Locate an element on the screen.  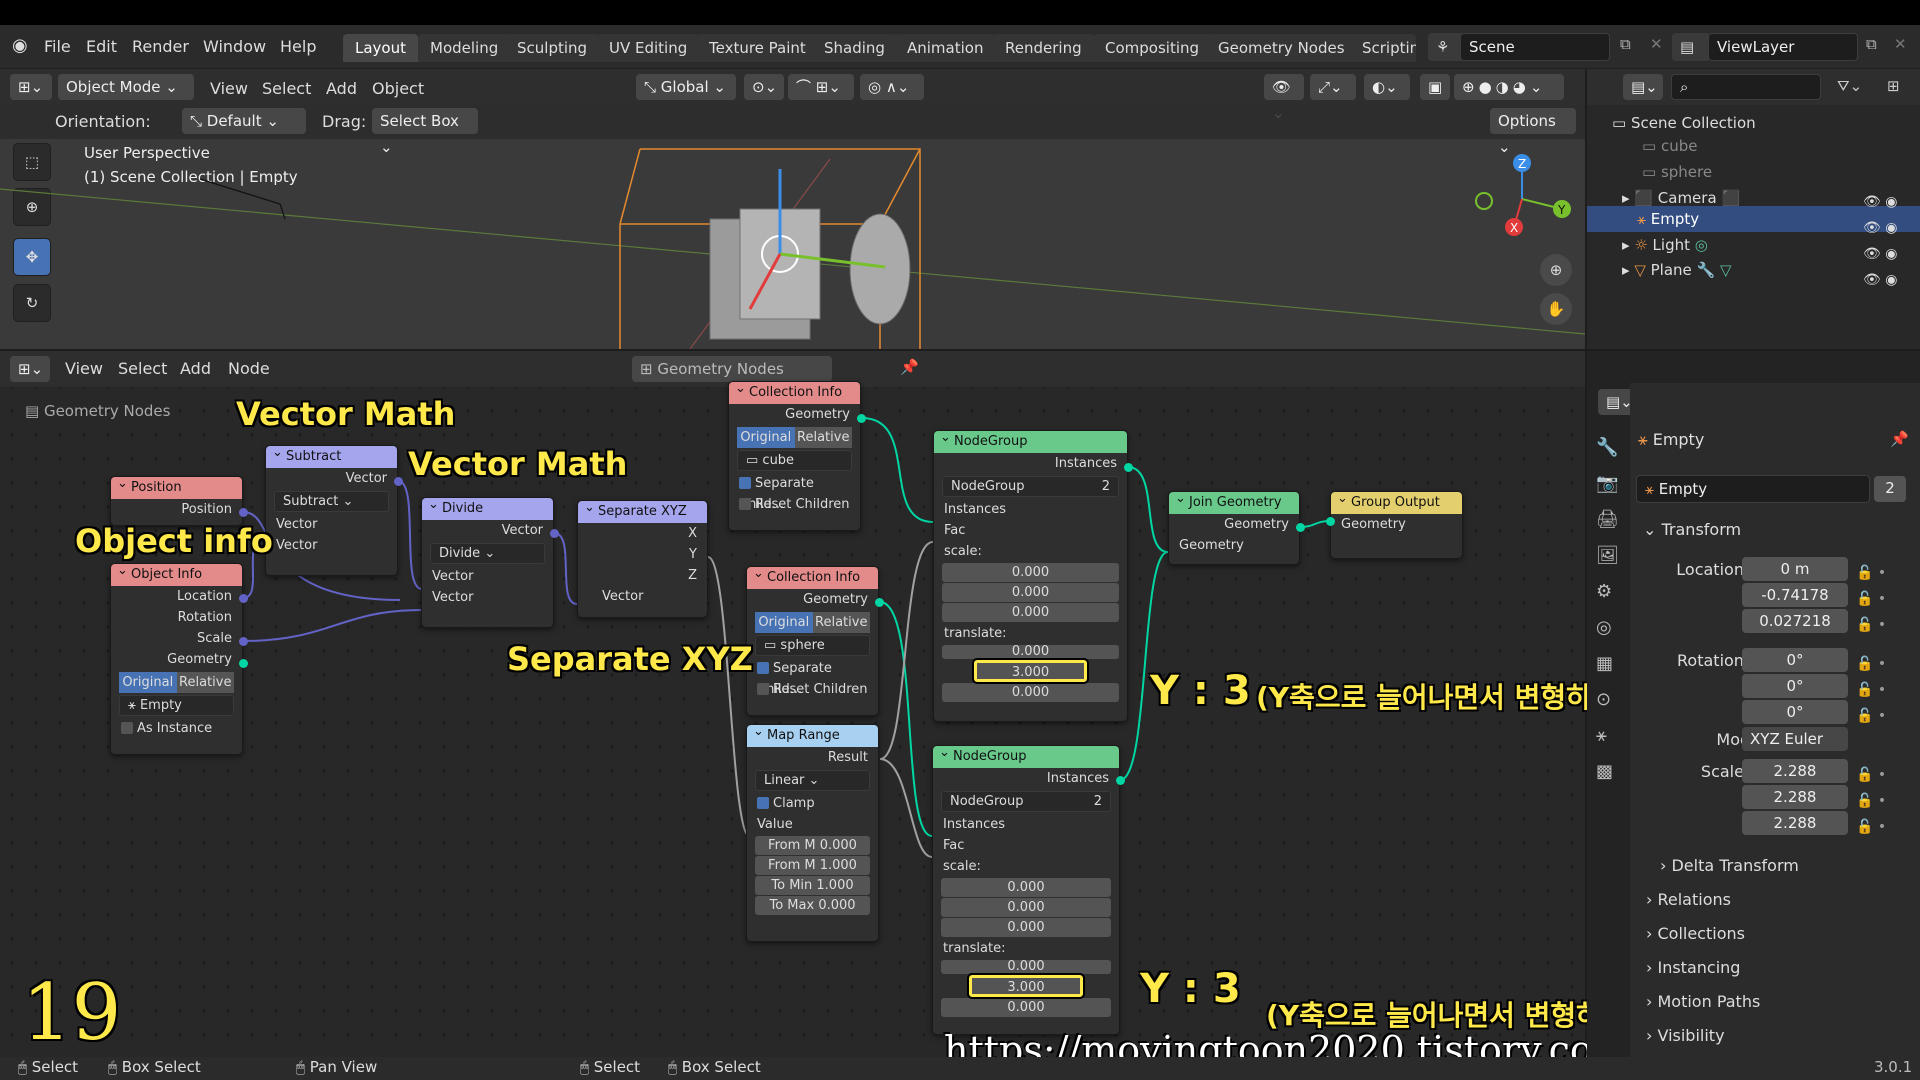
object-info-object-field: ⚹ Empty is located at coordinates (176, 705).